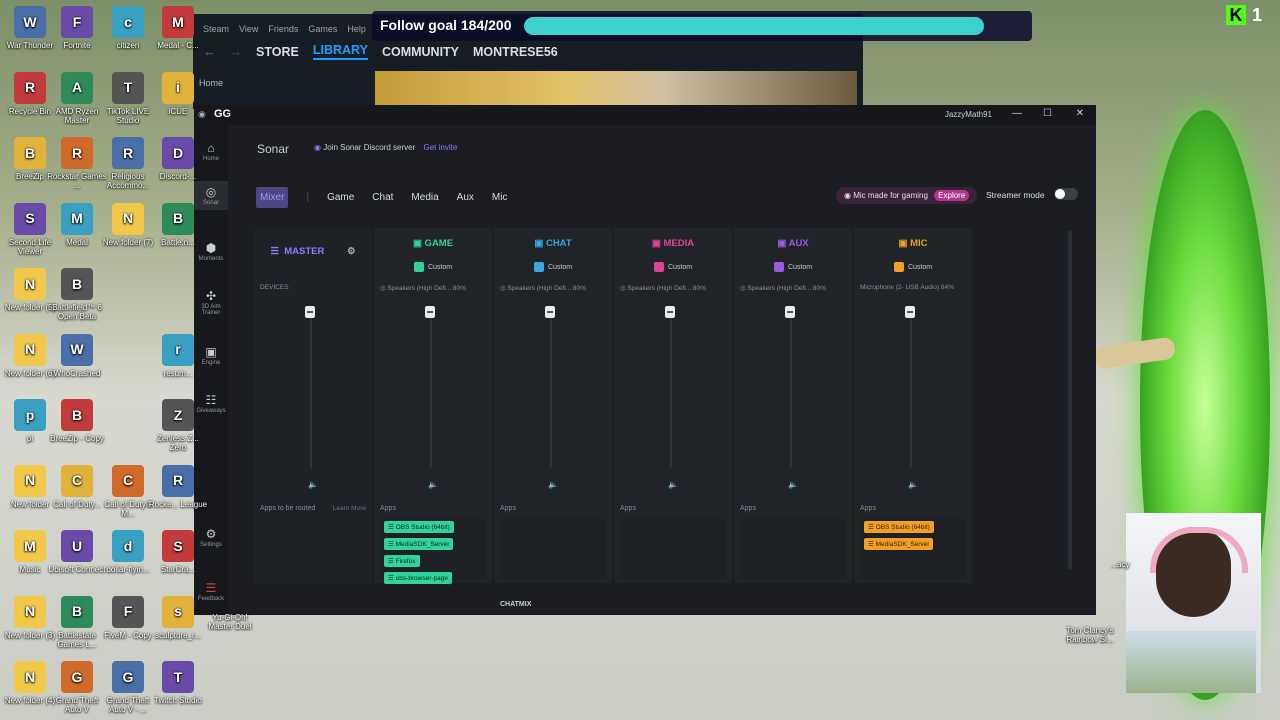 Image resolution: width=1280 pixels, height=720 pixels. I want to click on discord-banner: ◉ Join Sonar Discord server Get invite, so click(386, 147).